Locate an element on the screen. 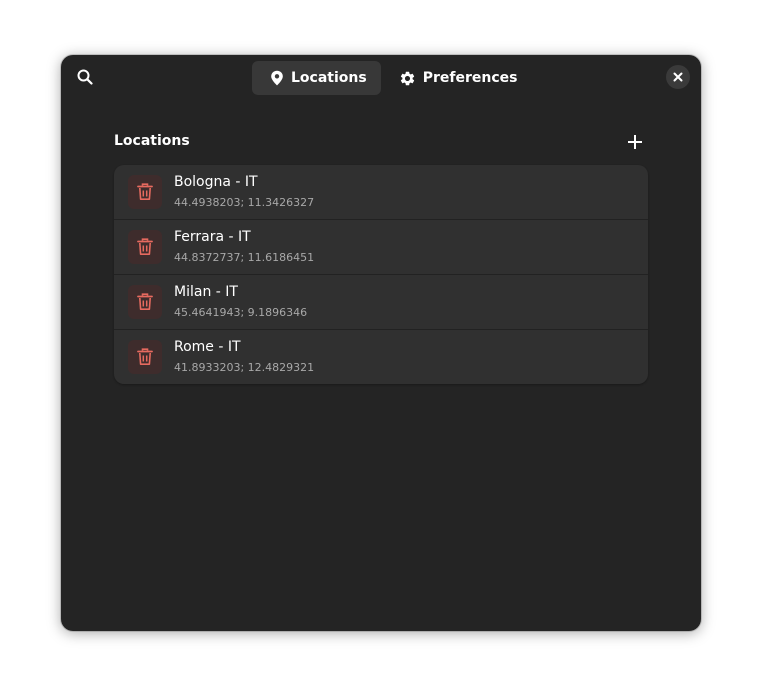 The width and height of the screenshot is (762, 698). close-icon is located at coordinates (678, 77).